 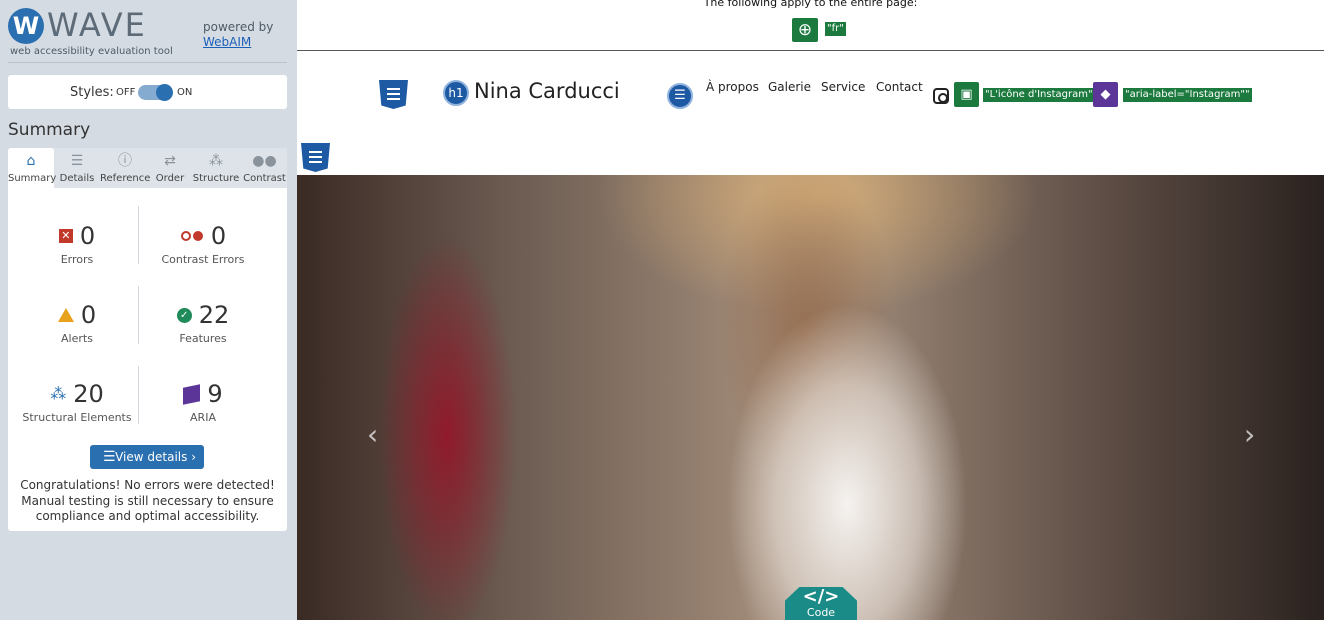 I want to click on home-icon: ⌂, so click(x=31, y=161).